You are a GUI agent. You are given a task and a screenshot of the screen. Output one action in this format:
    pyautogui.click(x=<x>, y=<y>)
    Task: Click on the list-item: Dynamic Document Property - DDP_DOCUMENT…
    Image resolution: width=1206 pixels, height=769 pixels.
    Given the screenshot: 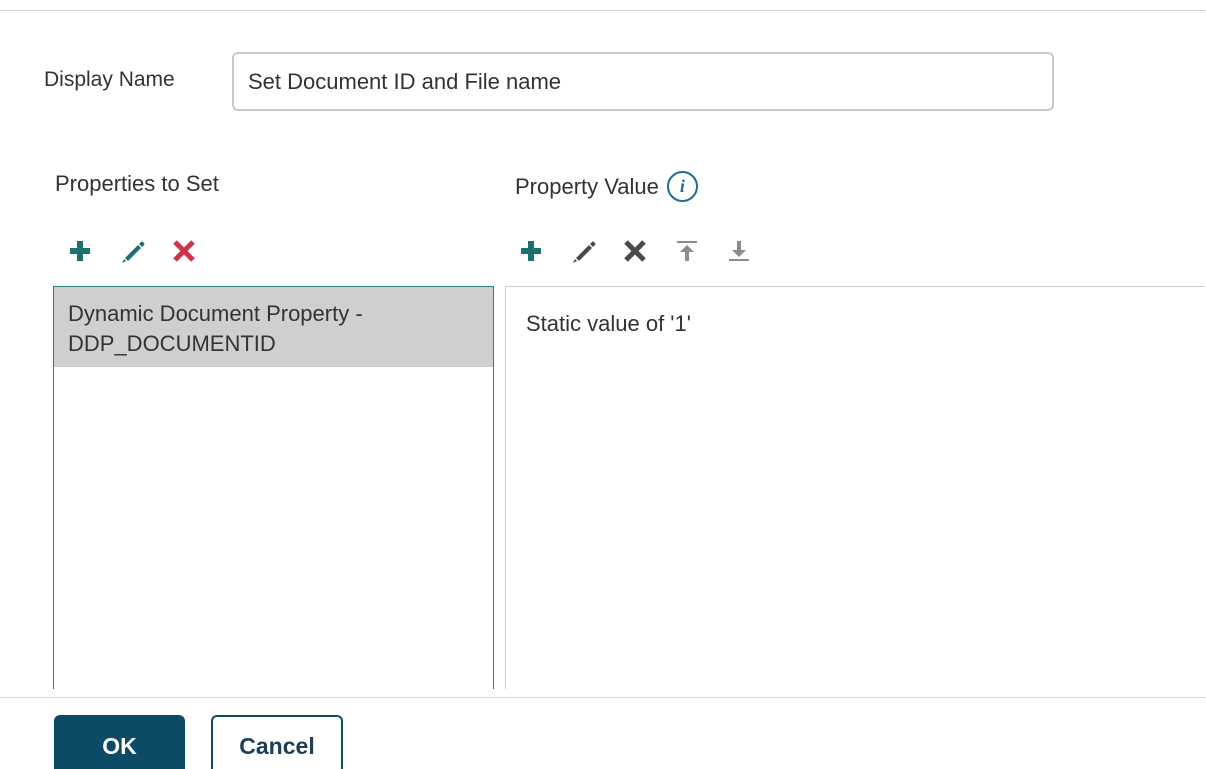 What is the action you would take?
    pyautogui.click(x=273, y=327)
    